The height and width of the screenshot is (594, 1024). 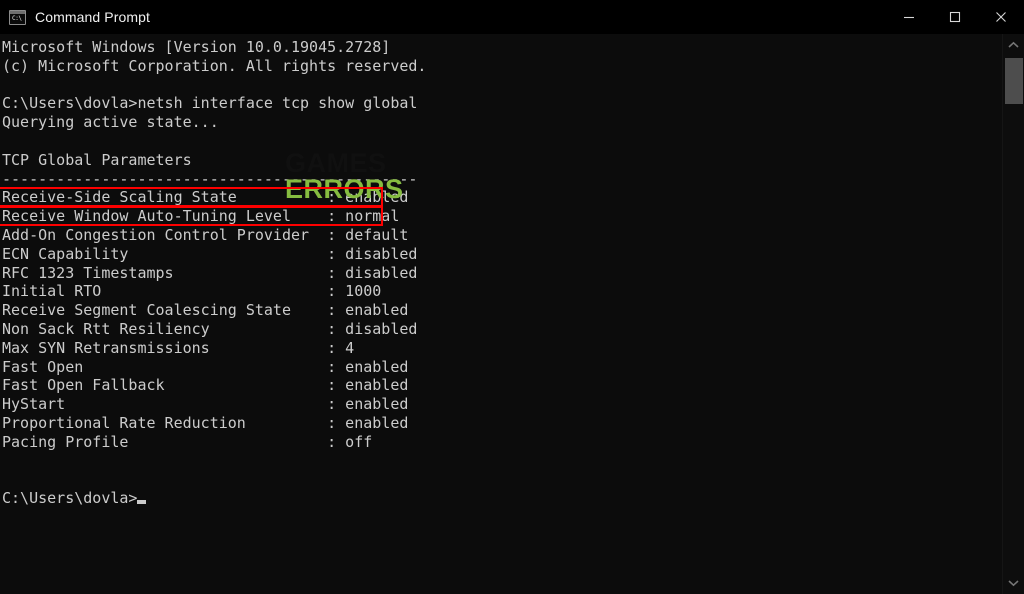 I want to click on terminal-line: Fast Open : enabled, so click(x=205, y=366).